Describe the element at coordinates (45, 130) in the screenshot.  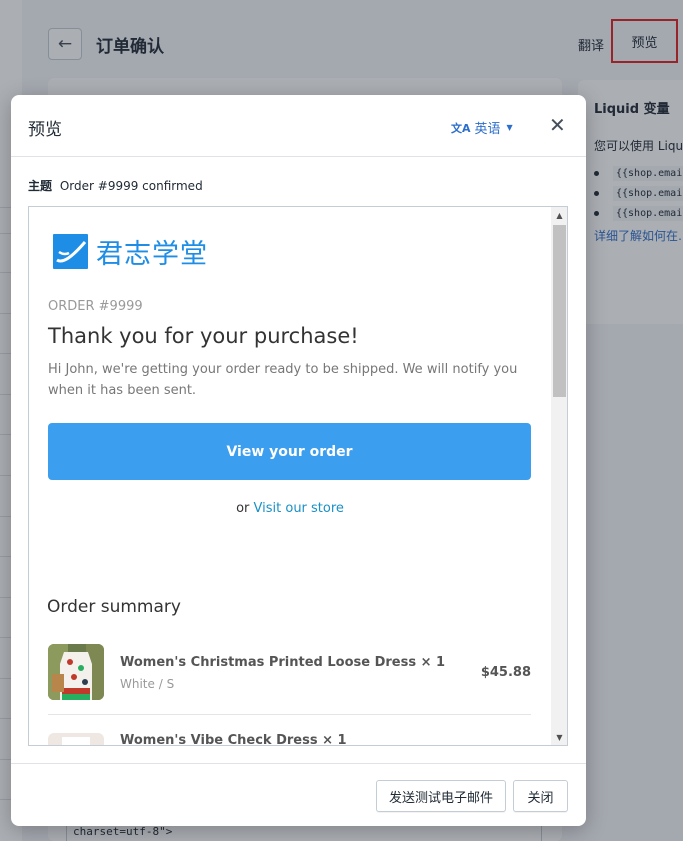
I see `modal-title: 预览` at that location.